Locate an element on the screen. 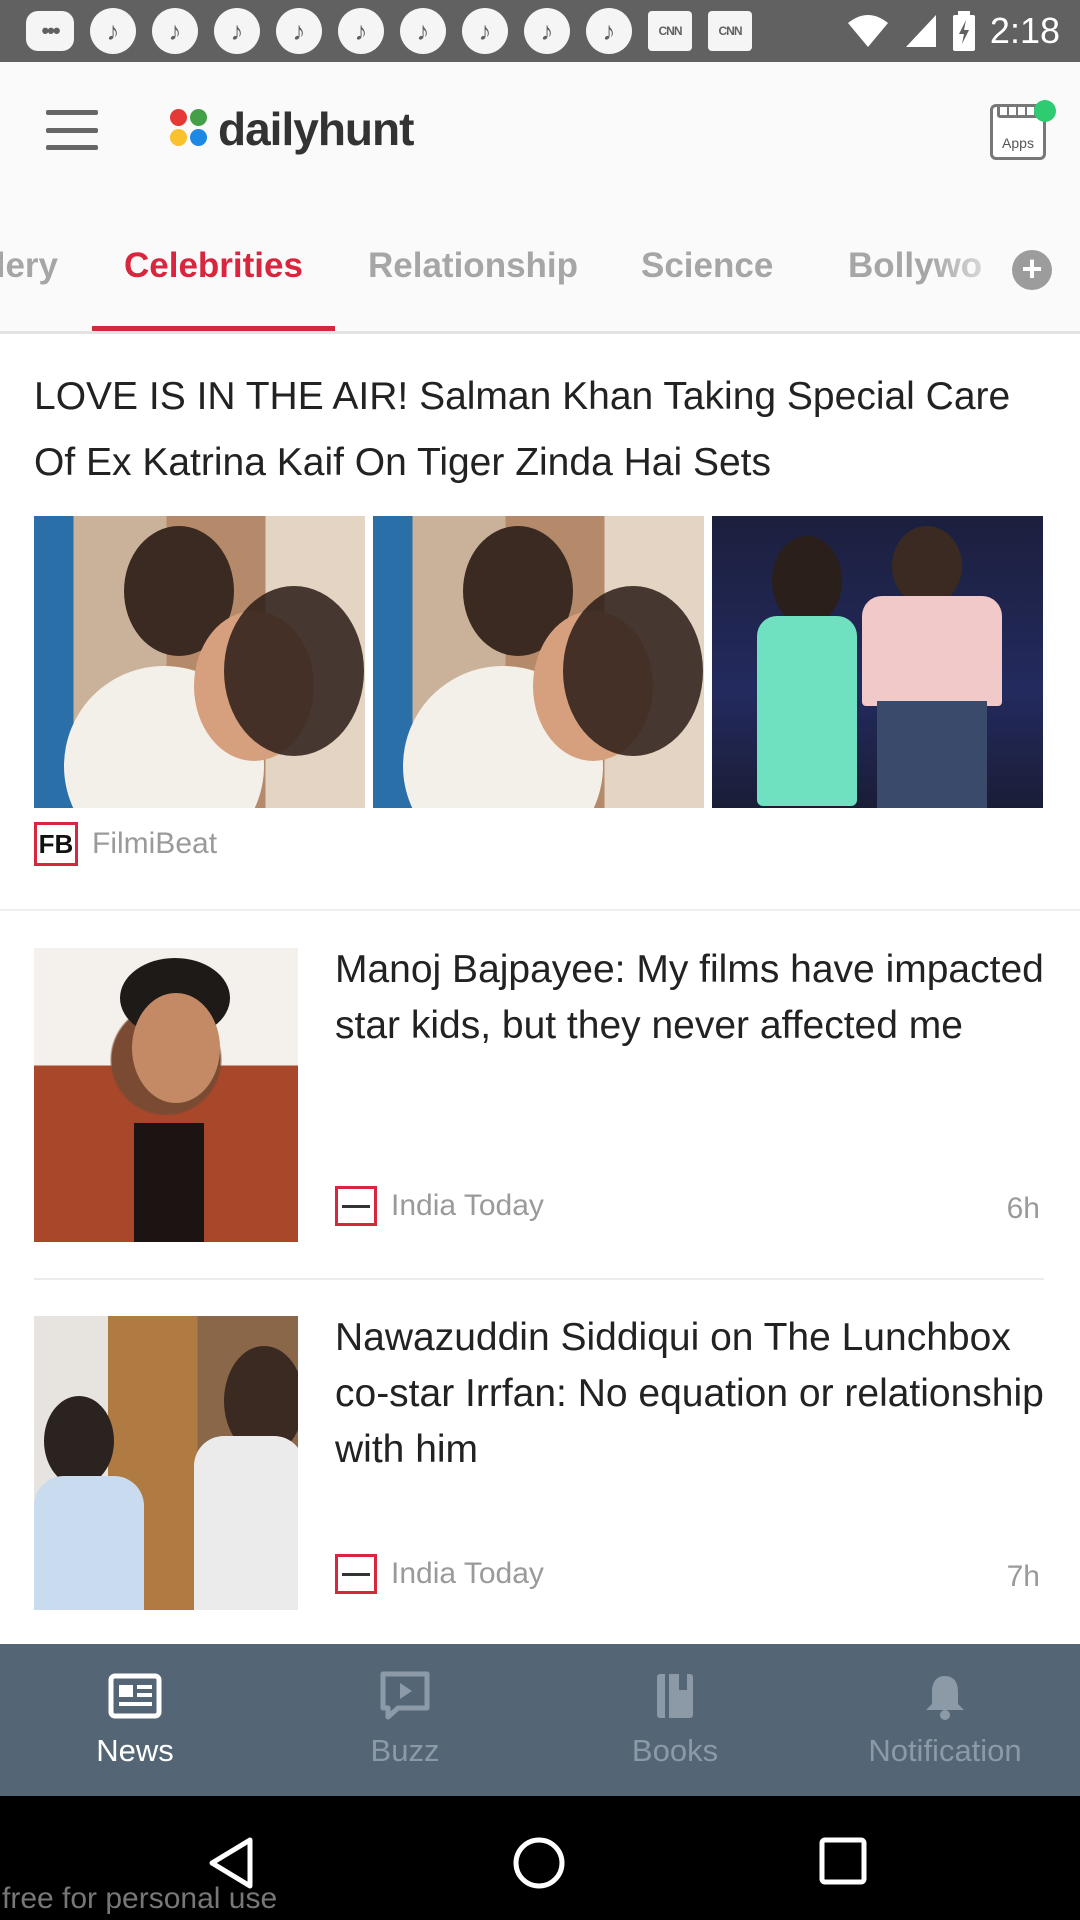  nav-label: News is located at coordinates (135, 1750).